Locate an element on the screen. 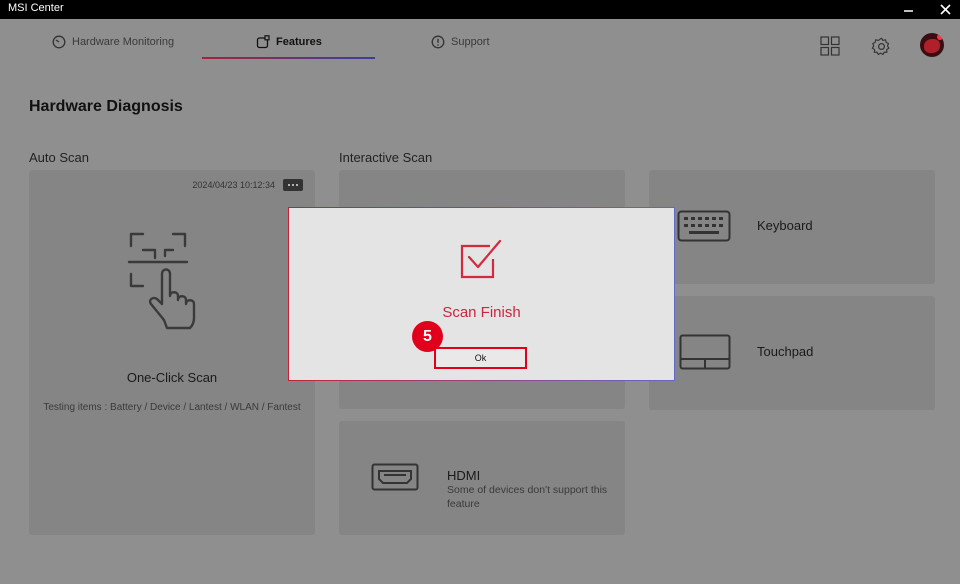 Image resolution: width=960 pixels, height=584 pixels. support-icon is located at coordinates (438, 42).